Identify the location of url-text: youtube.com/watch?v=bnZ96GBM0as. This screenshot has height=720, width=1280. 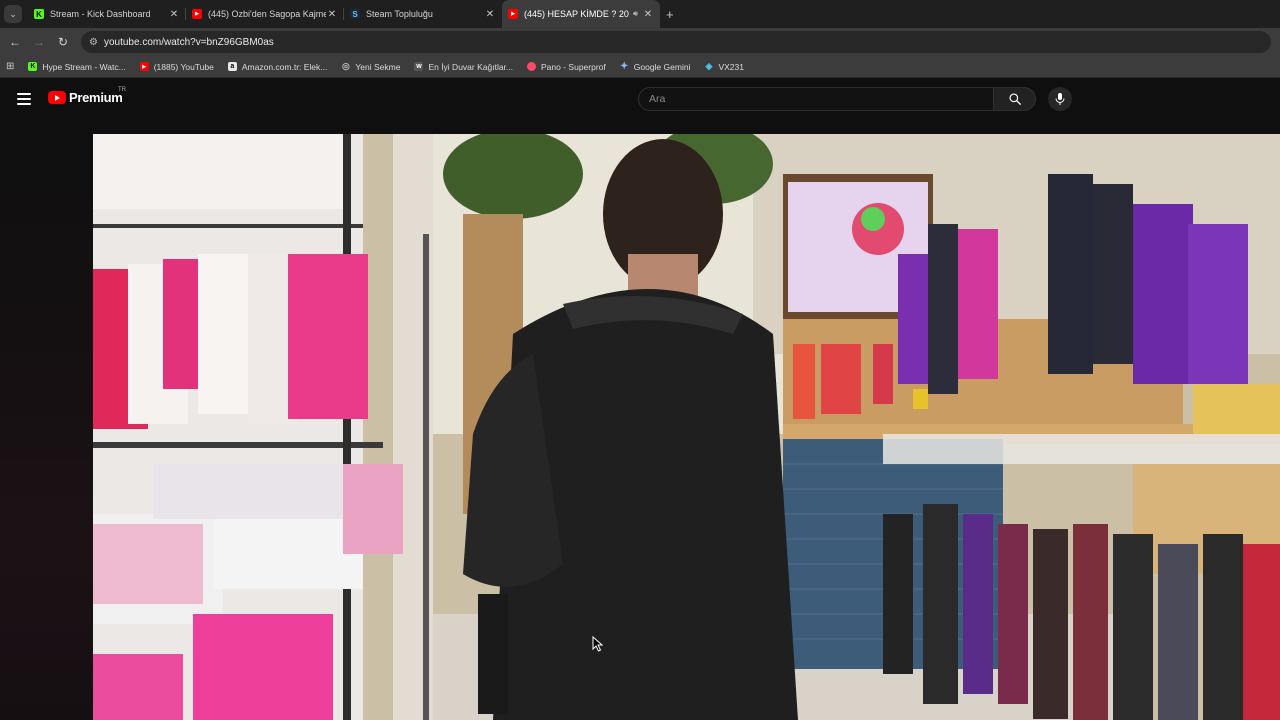
(188, 42).